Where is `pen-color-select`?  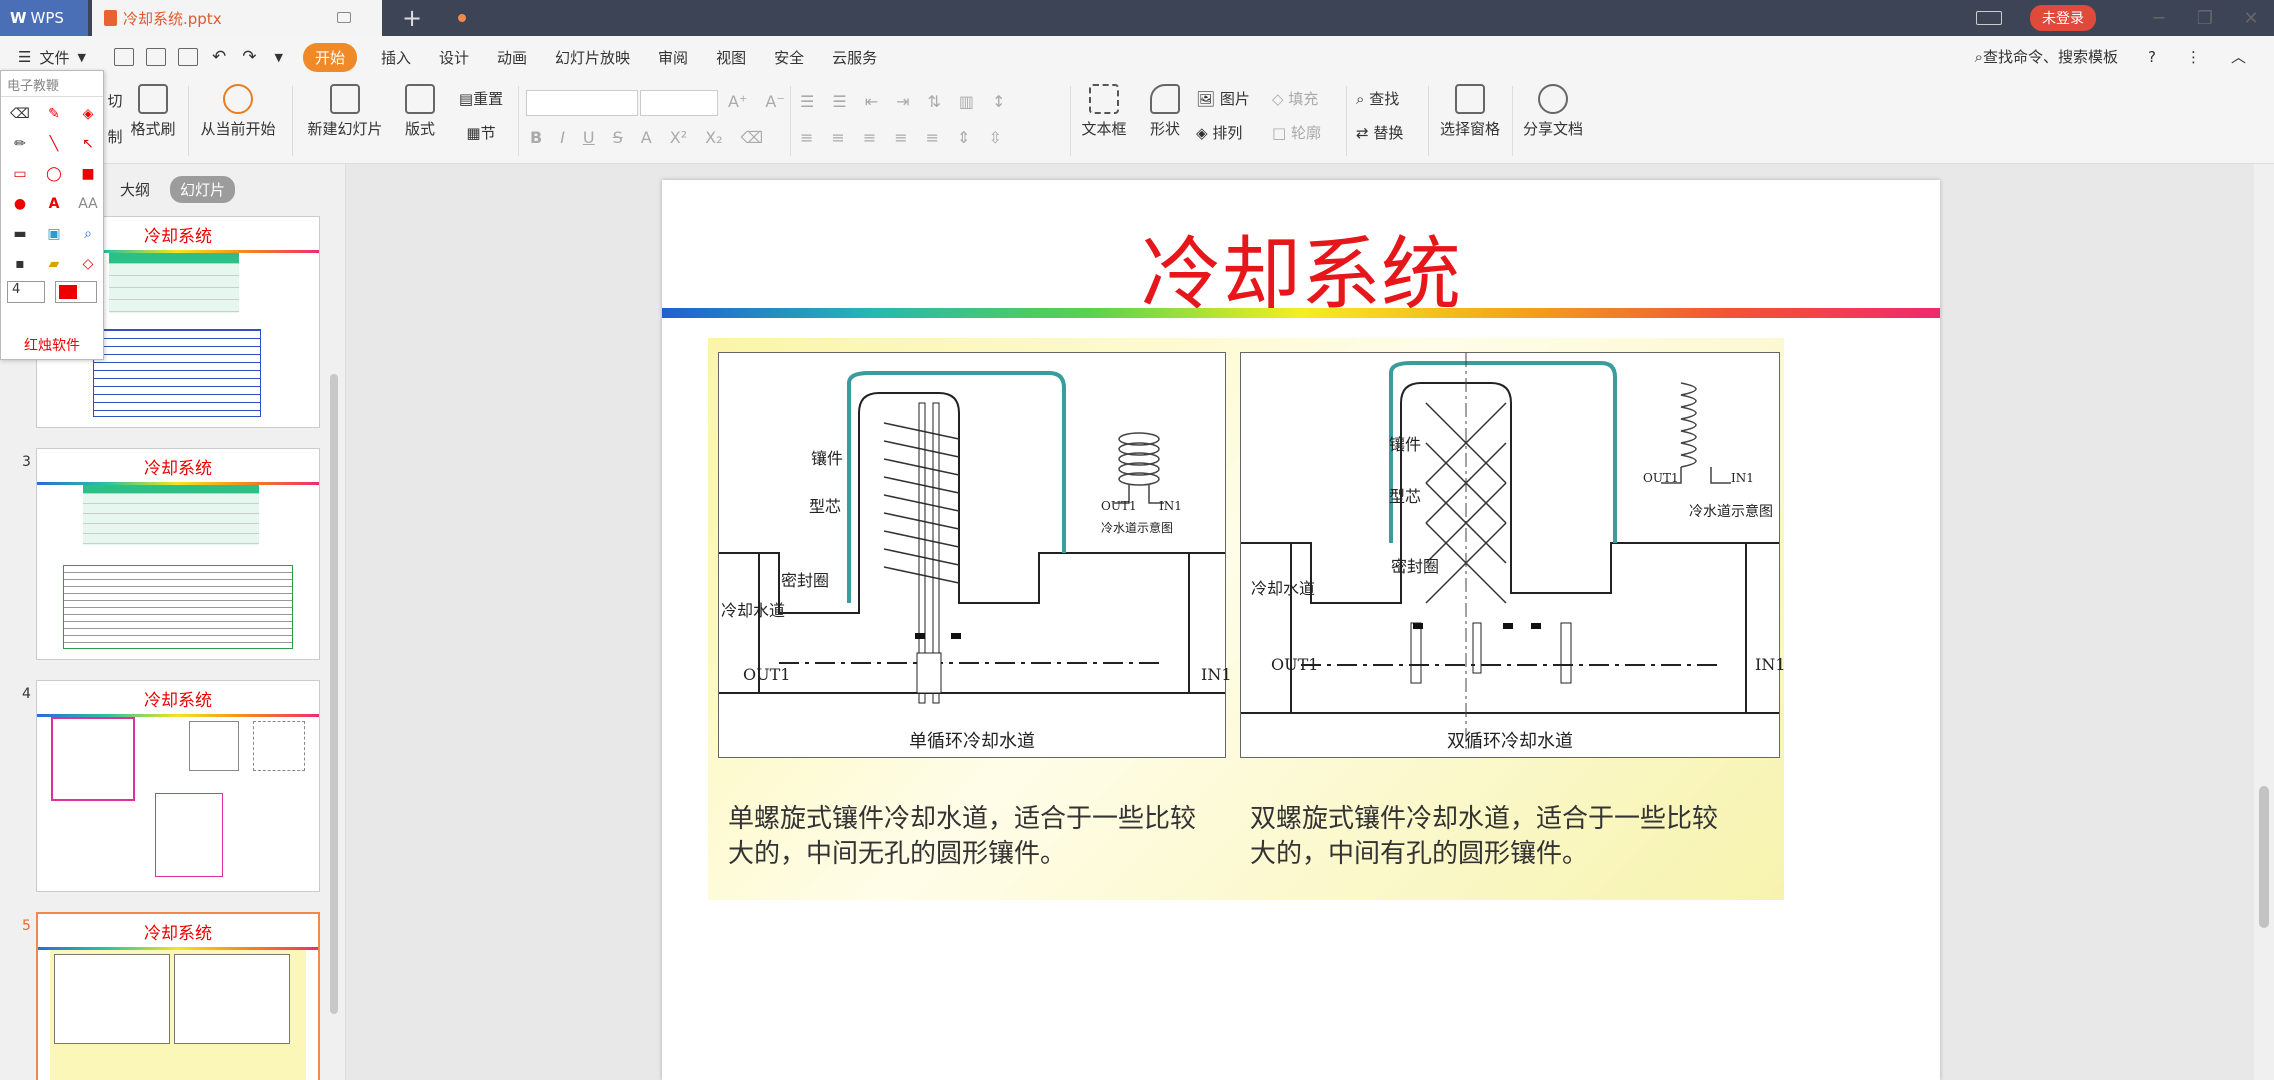
pen-color-select is located at coordinates (76, 292).